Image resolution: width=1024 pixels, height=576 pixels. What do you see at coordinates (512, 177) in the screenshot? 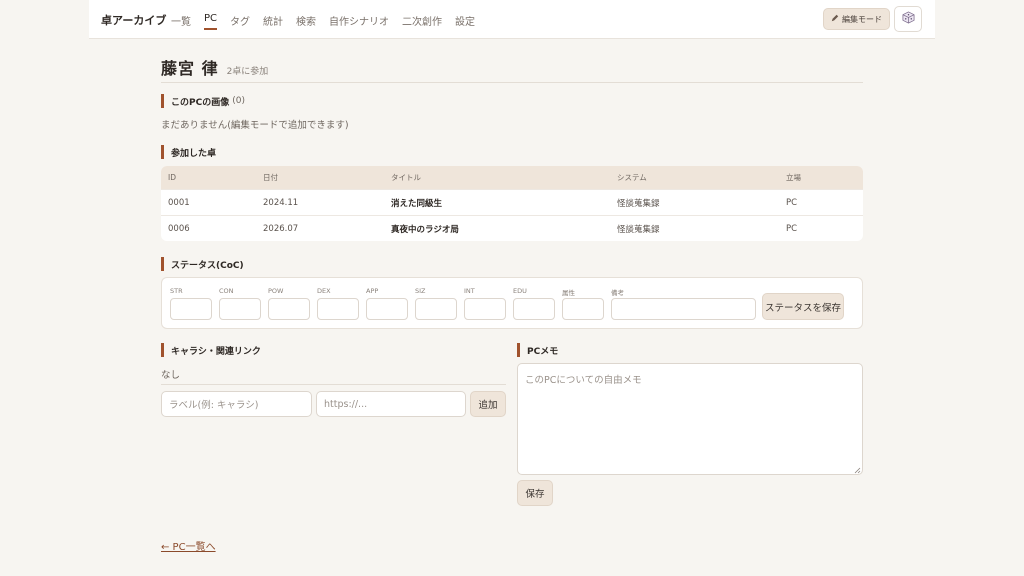
I see `table-header: ID 日付 タイトル システム 立場` at bounding box center [512, 177].